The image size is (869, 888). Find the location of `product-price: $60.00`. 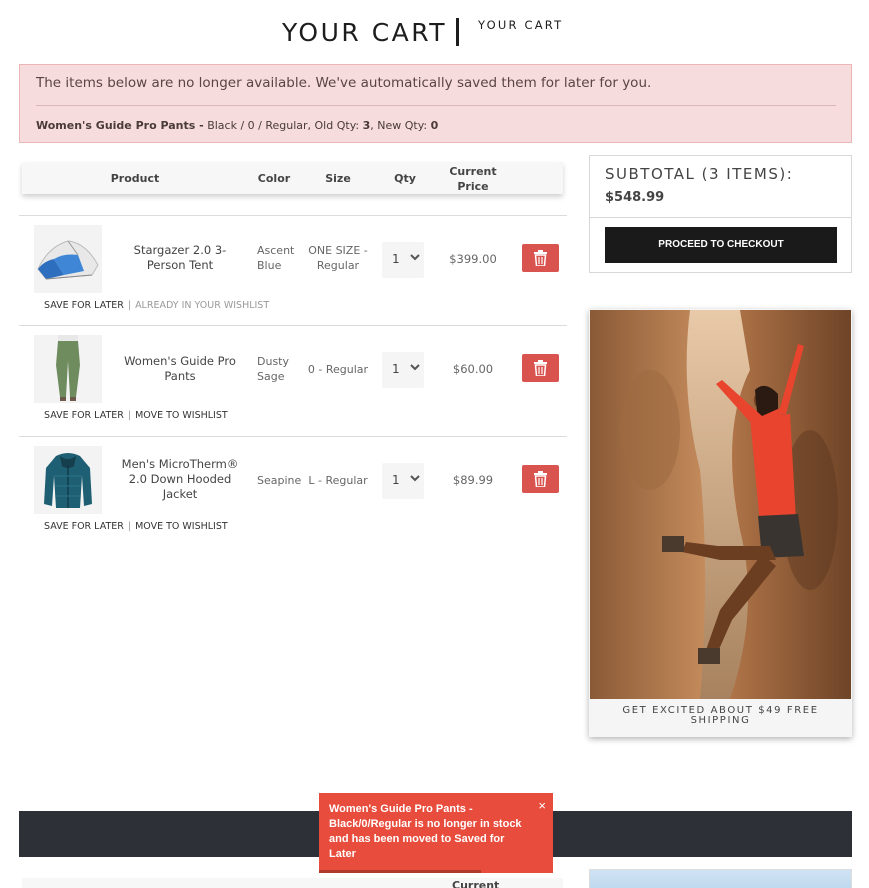

product-price: $60.00 is located at coordinates (473, 369).